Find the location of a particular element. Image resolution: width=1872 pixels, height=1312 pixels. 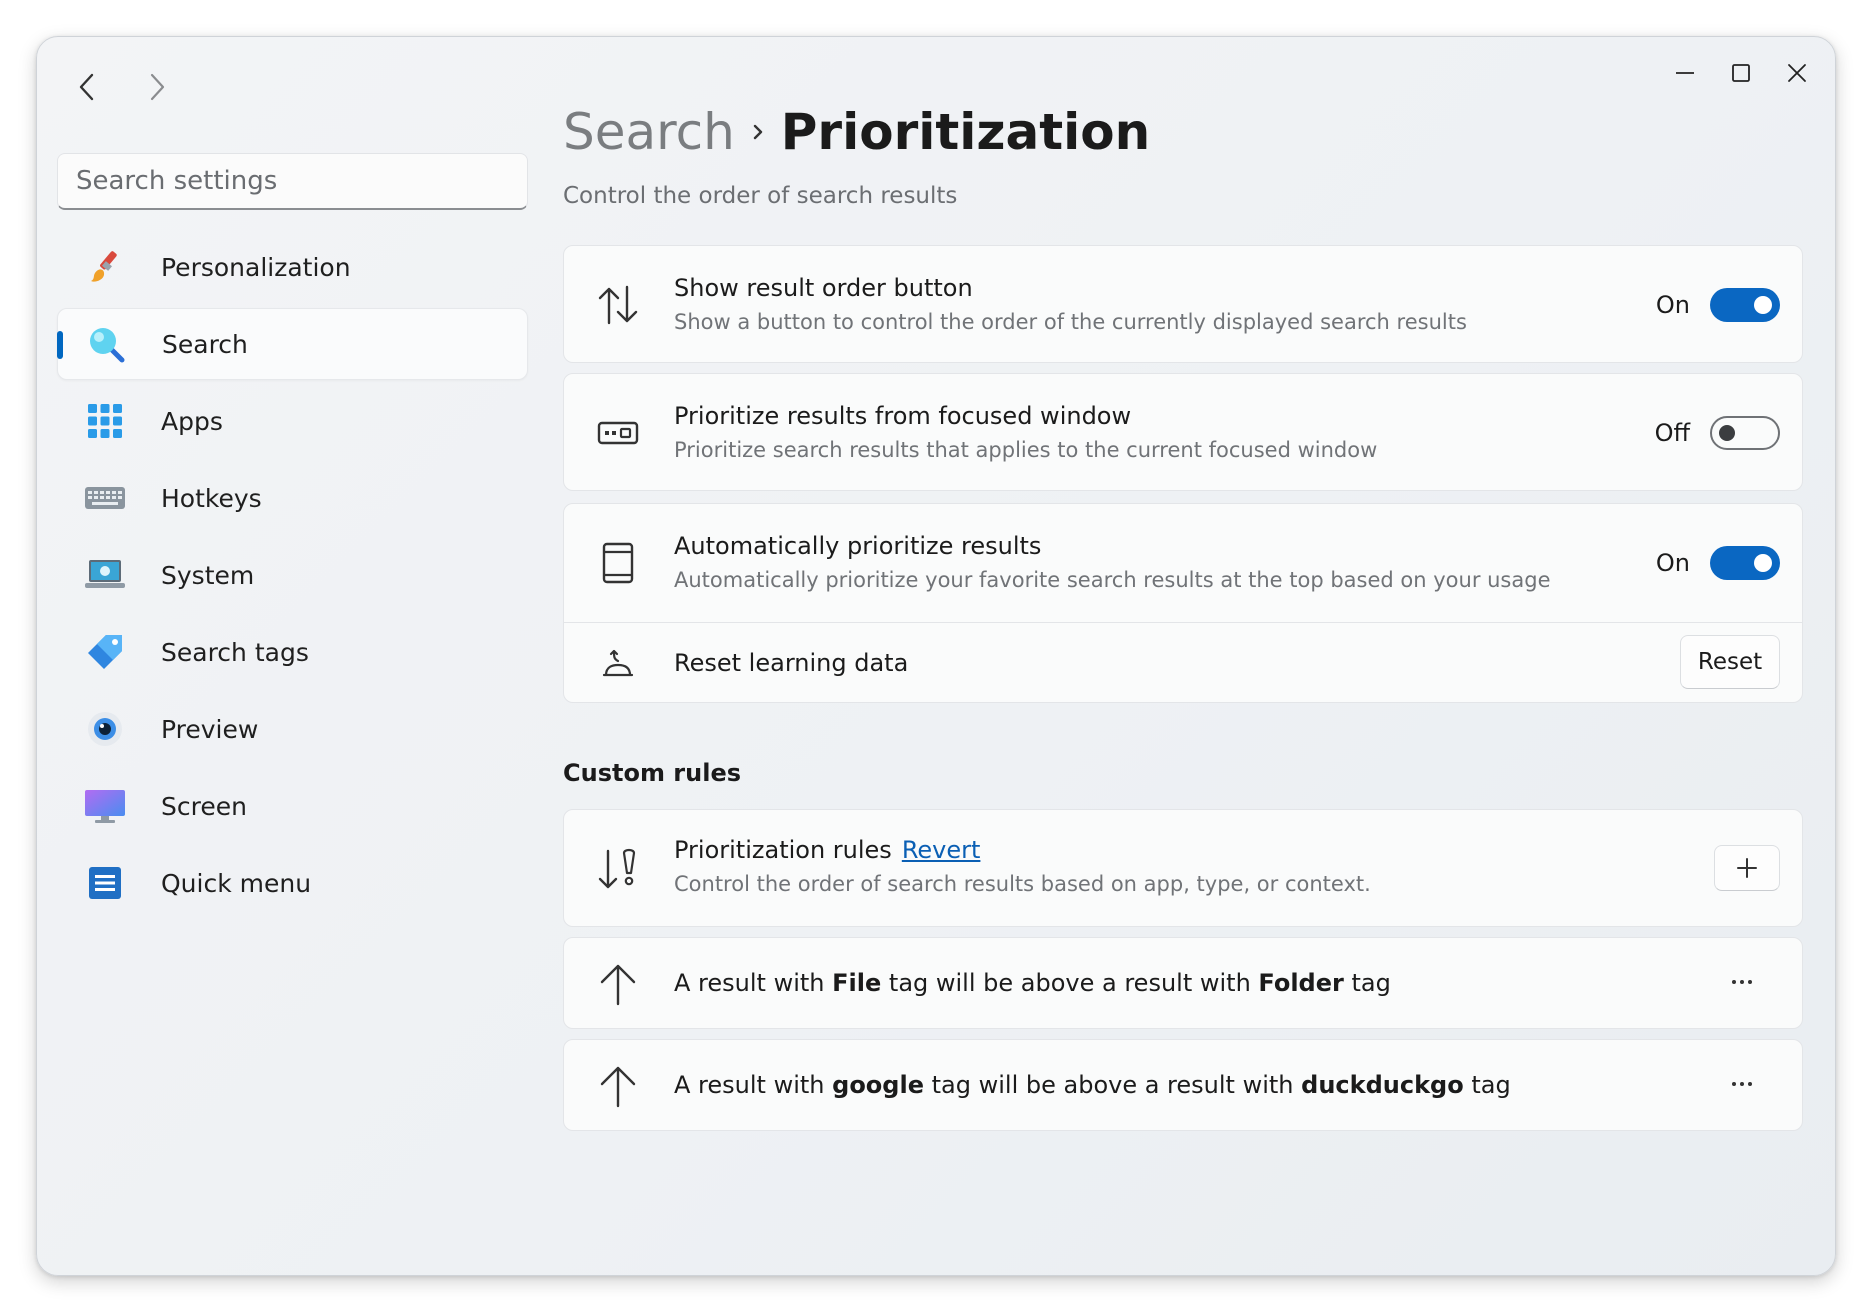

maximize-button is located at coordinates (1741, 73).